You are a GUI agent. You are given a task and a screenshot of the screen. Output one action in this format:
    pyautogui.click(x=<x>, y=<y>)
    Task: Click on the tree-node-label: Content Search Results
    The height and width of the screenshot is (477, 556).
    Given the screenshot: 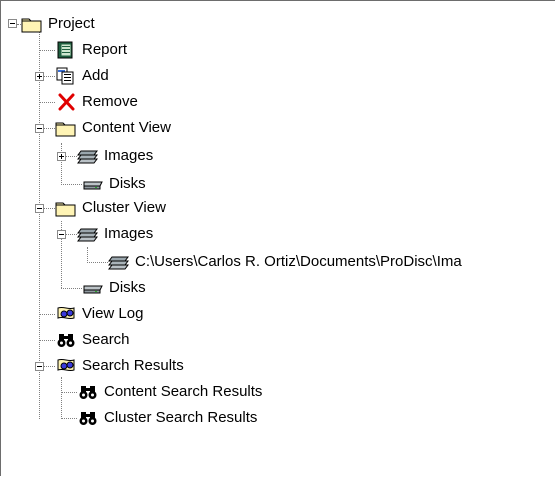 What is the action you would take?
    pyautogui.click(x=183, y=391)
    